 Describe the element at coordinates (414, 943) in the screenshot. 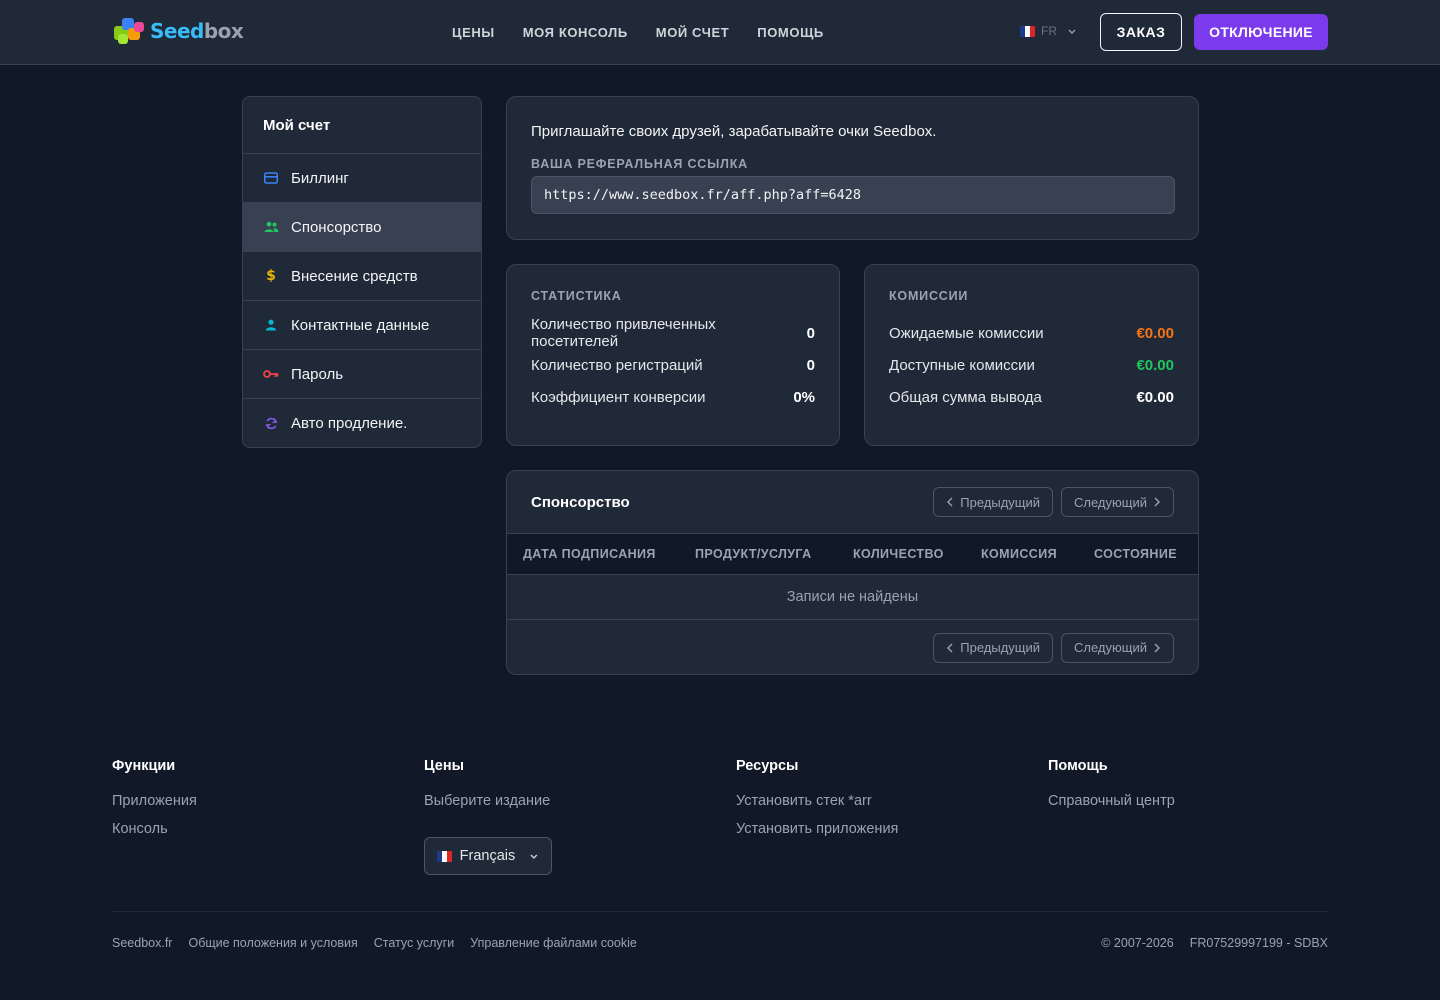

I see `footer-link-status: Статус услуги` at that location.